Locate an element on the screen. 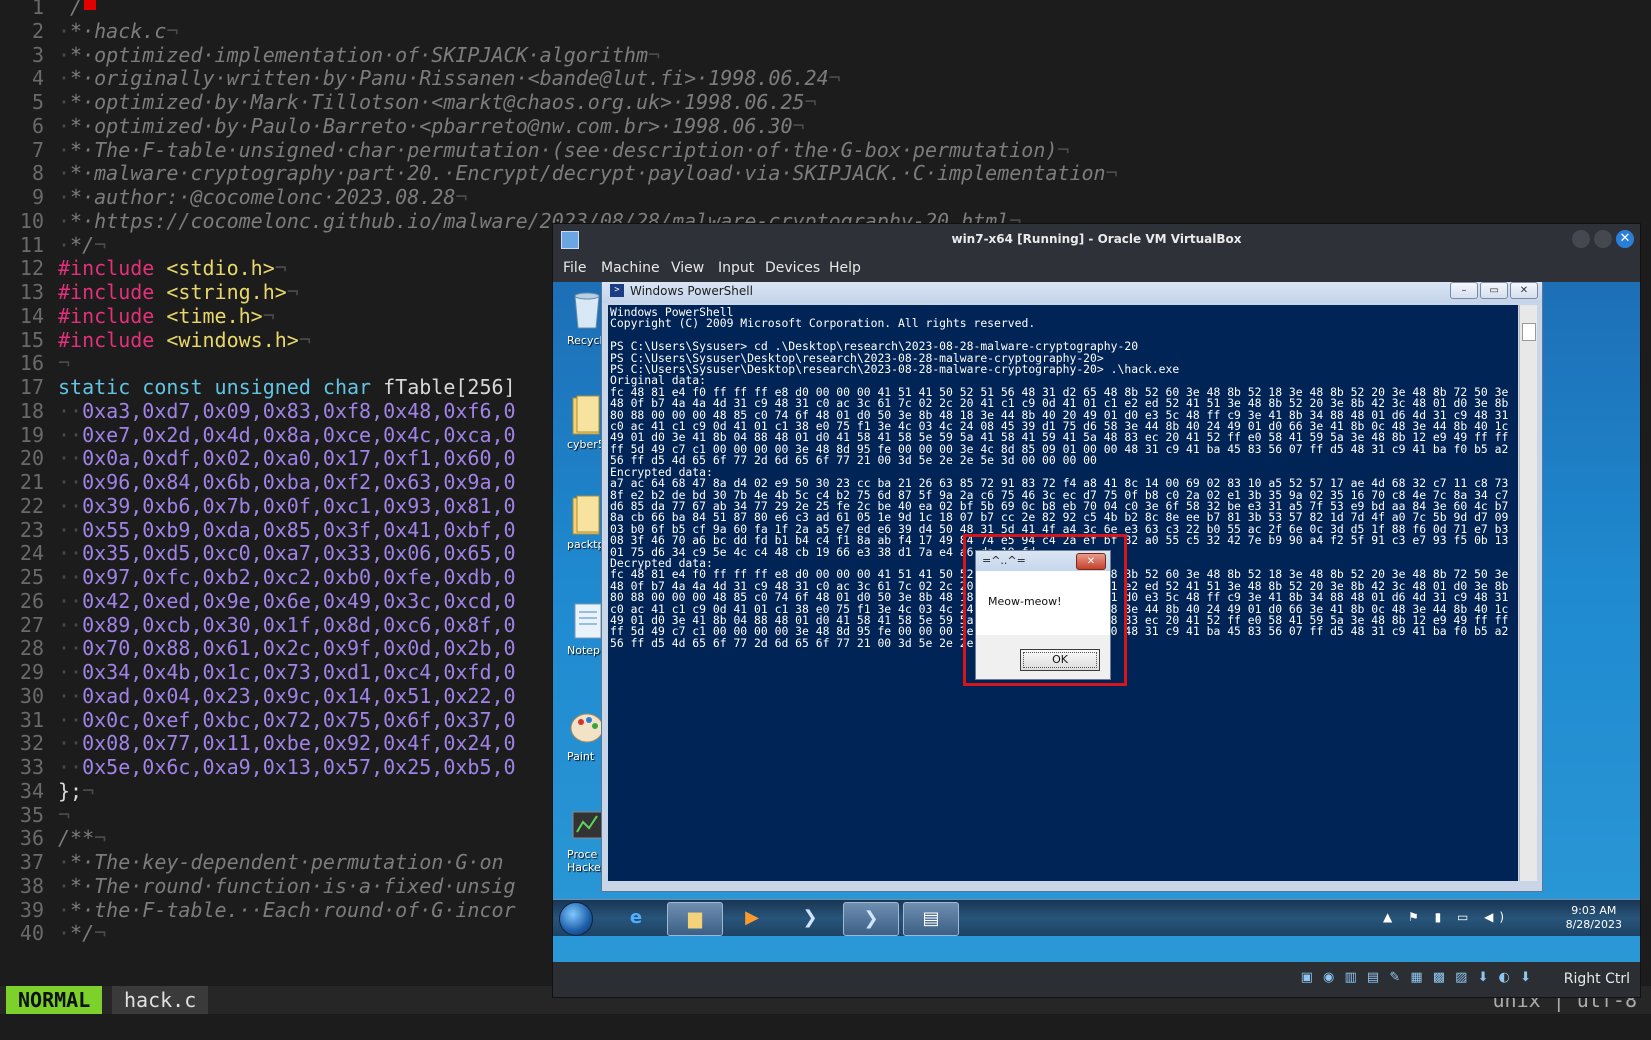 The image size is (1651, 1040). code-line: 22 ··0x39,0xb6,0x7b,0x0f,0xc1,0x93,0x81,0 is located at coordinates (258, 506).